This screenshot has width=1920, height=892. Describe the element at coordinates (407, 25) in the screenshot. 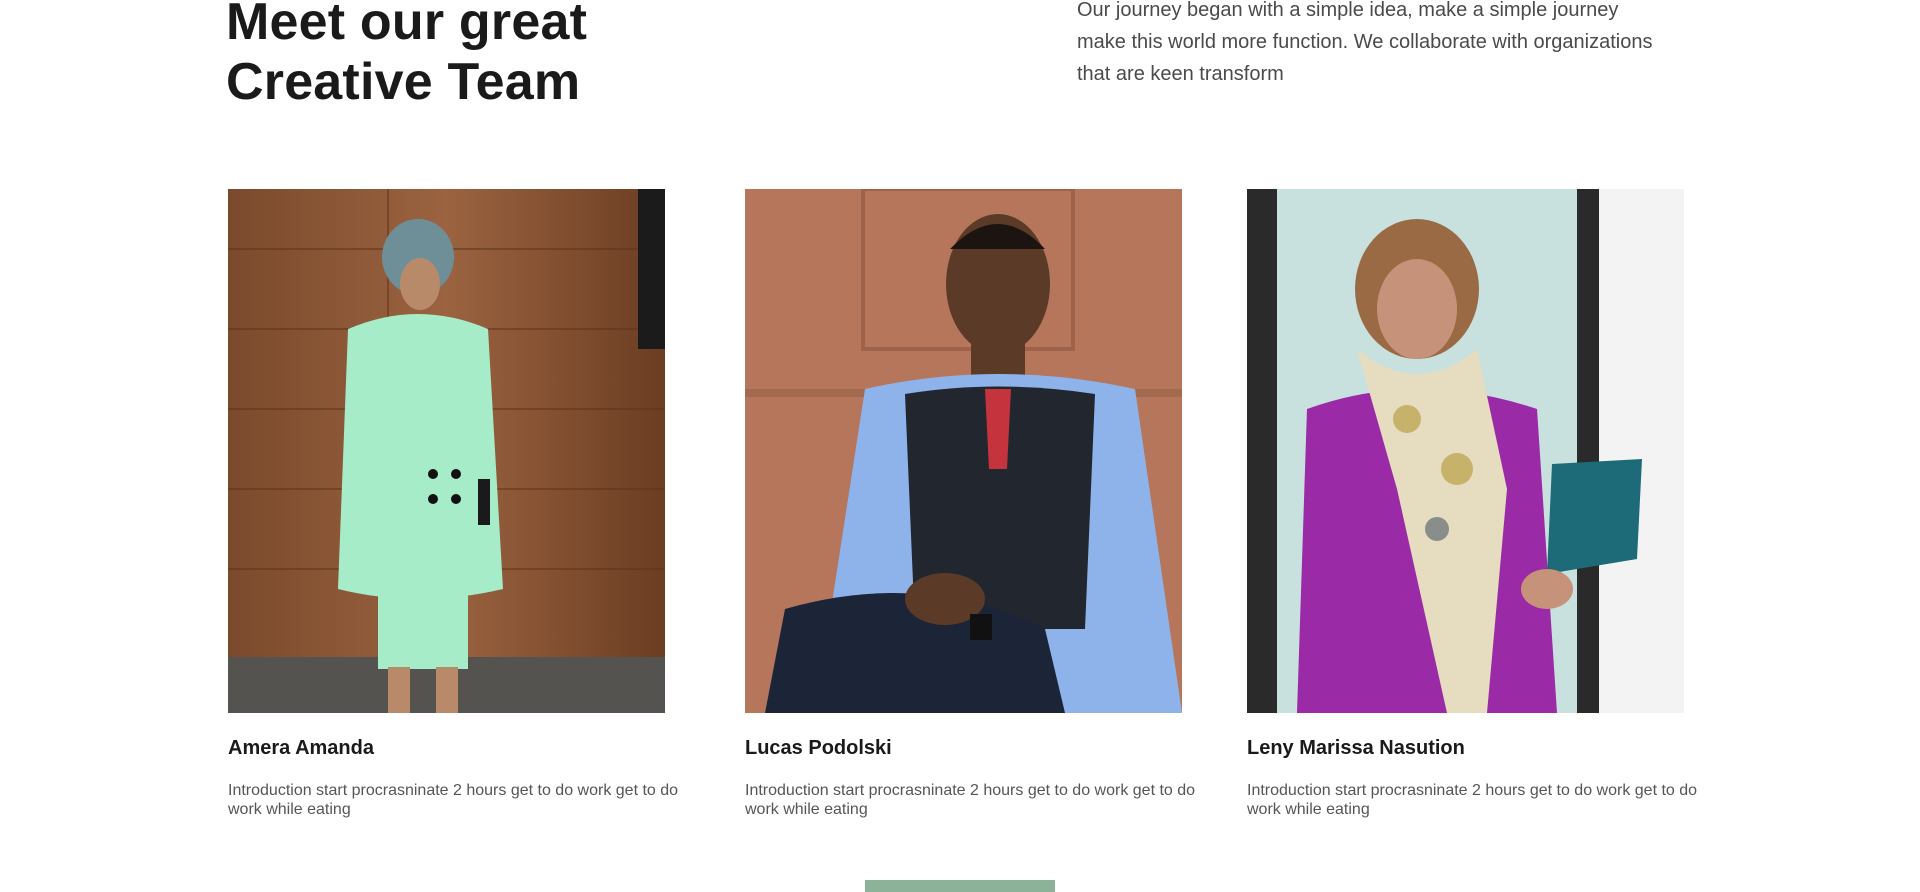

I see `section-title-line-1: Meet our great` at that location.